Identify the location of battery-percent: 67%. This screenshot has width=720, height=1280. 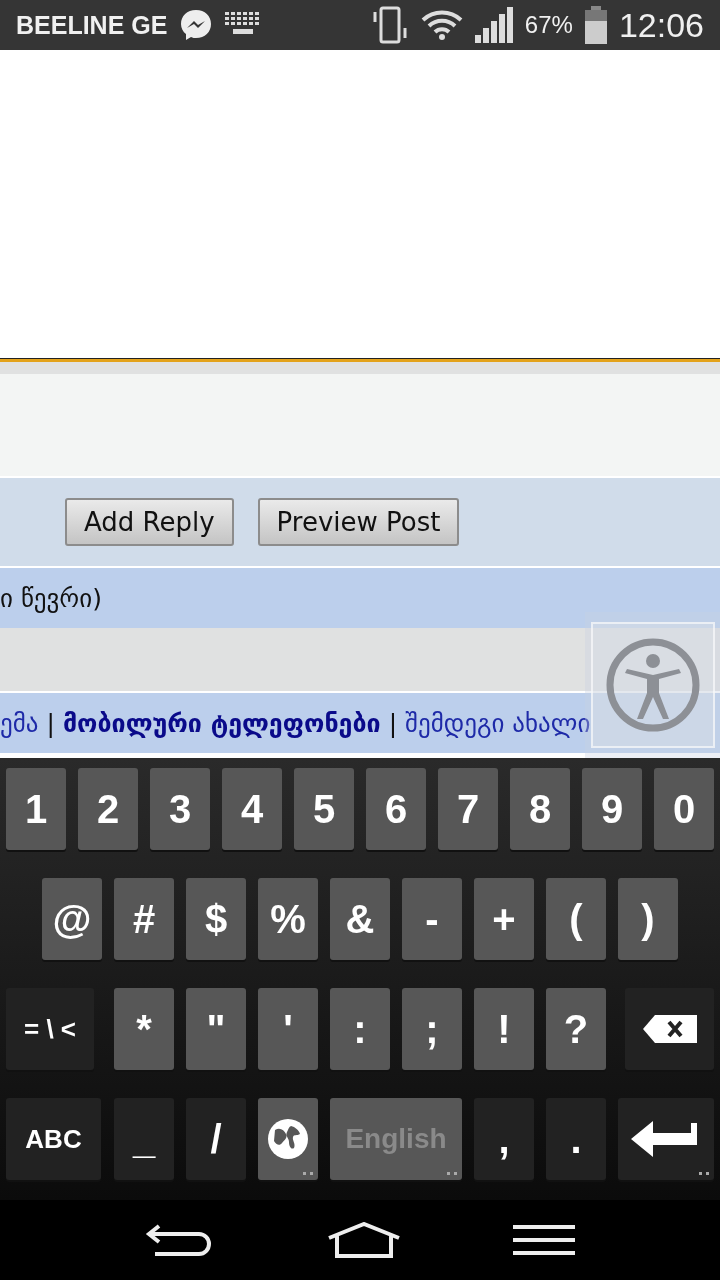
(548, 25).